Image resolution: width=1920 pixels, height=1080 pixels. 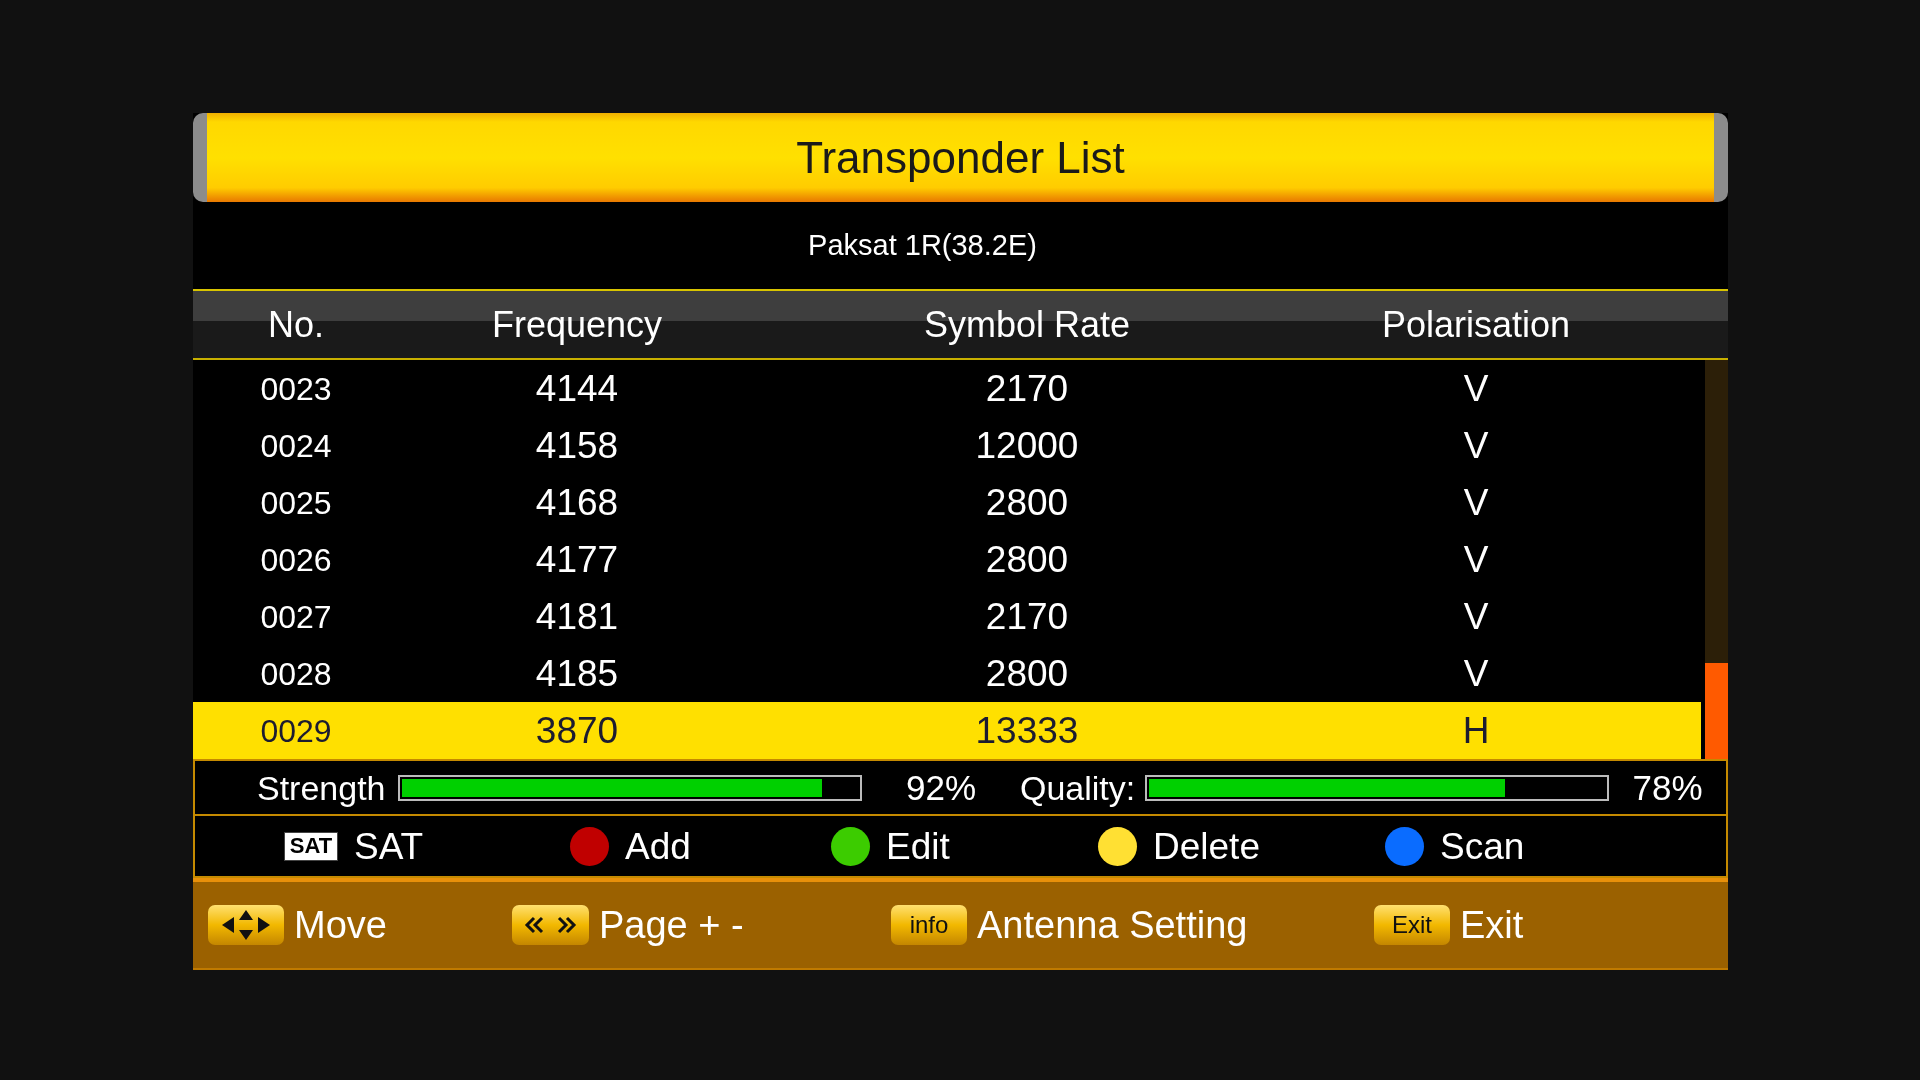 I want to click on table-cell-text: 0025, so click(x=296, y=502).